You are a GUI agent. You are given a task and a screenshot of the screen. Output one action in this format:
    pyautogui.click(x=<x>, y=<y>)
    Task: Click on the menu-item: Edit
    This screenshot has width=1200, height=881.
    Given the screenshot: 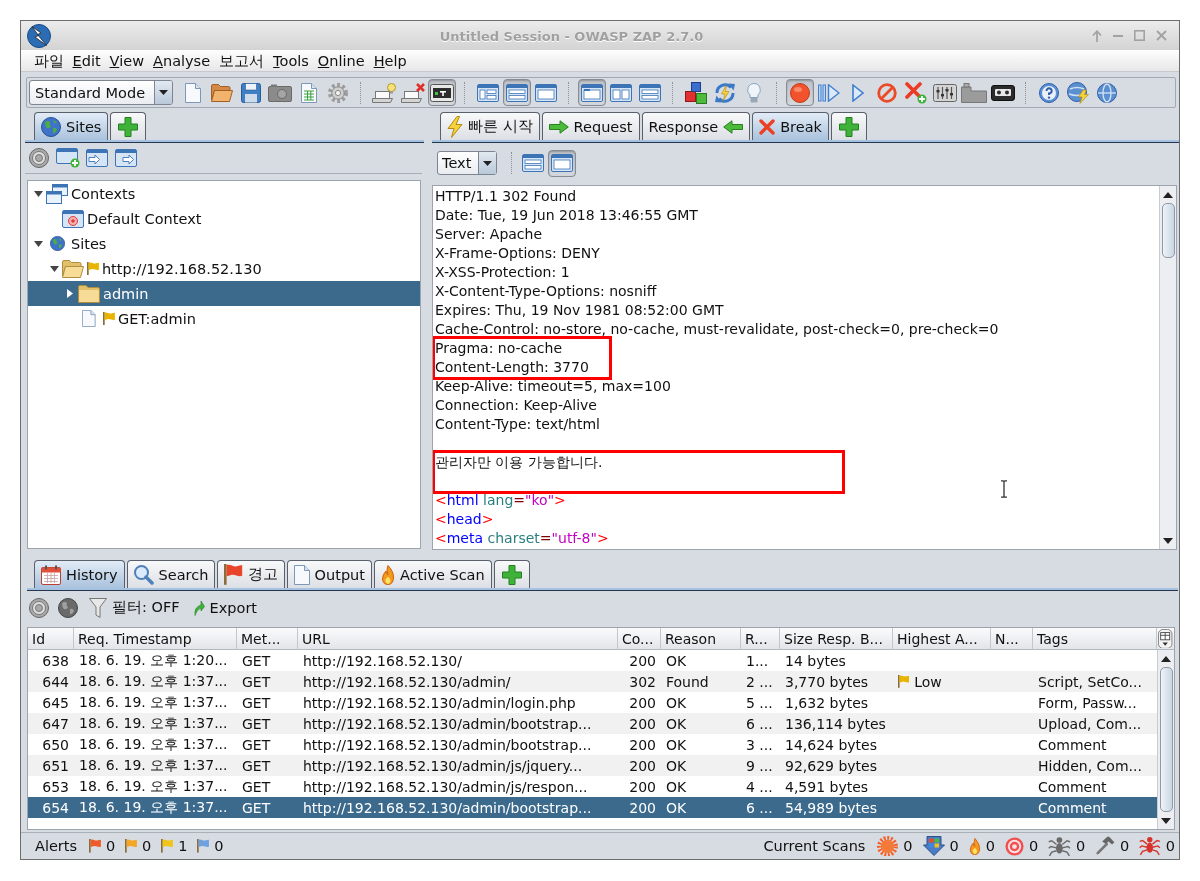 What is the action you would take?
    pyautogui.click(x=87, y=60)
    